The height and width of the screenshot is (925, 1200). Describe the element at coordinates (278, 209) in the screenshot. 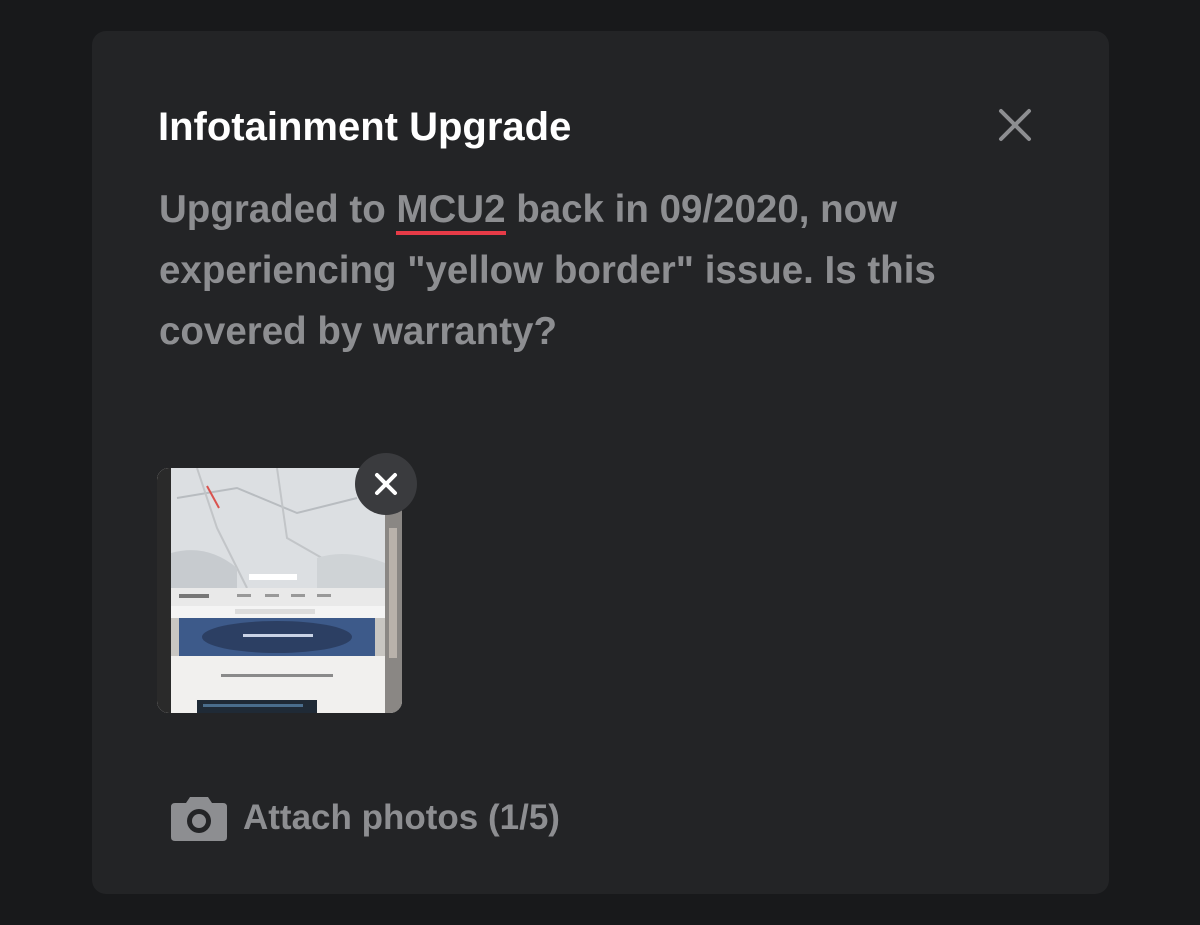

I see `description-text-start: Upgraded to` at that location.